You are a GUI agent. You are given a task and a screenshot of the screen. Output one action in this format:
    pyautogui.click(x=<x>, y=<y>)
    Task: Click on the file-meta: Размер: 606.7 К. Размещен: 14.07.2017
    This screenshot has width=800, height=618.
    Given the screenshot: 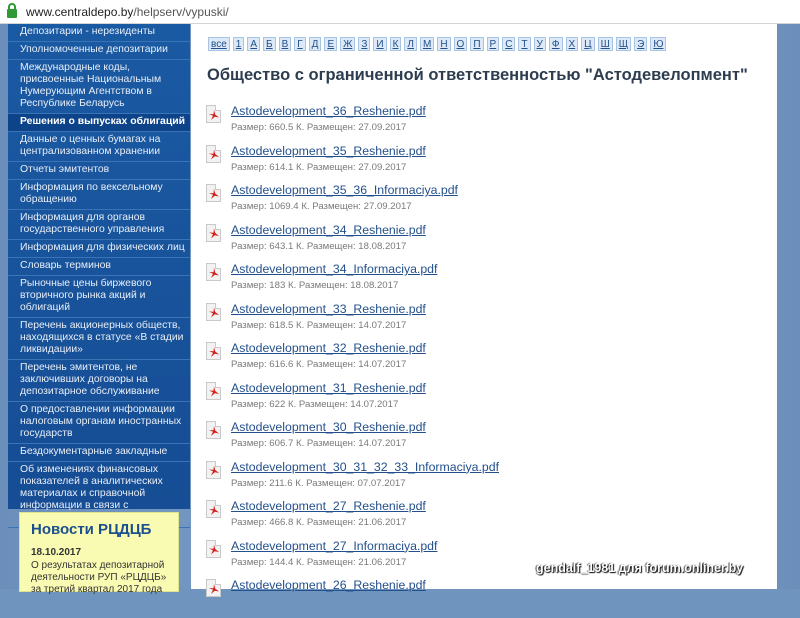 What is the action you would take?
    pyautogui.click(x=319, y=443)
    